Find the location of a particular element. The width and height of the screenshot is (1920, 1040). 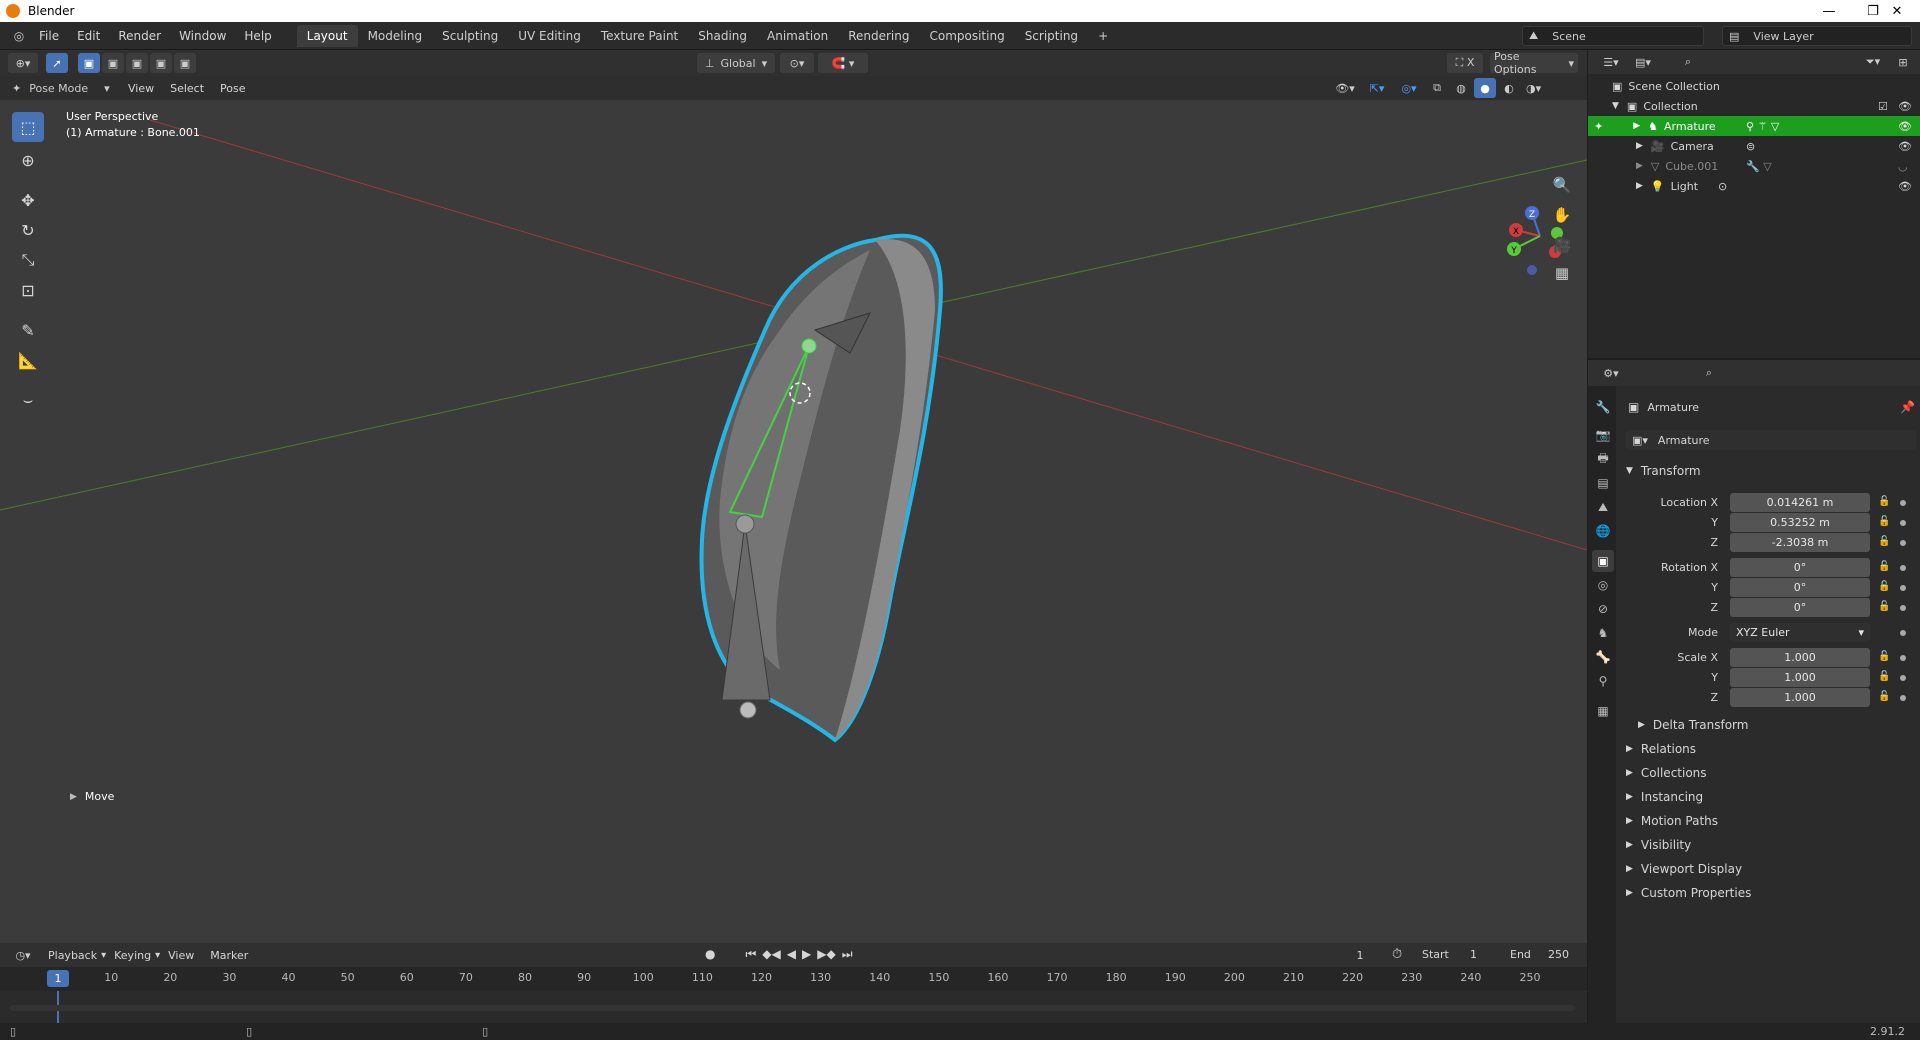

jump-start-icon: ⏮ is located at coordinates (750, 954).